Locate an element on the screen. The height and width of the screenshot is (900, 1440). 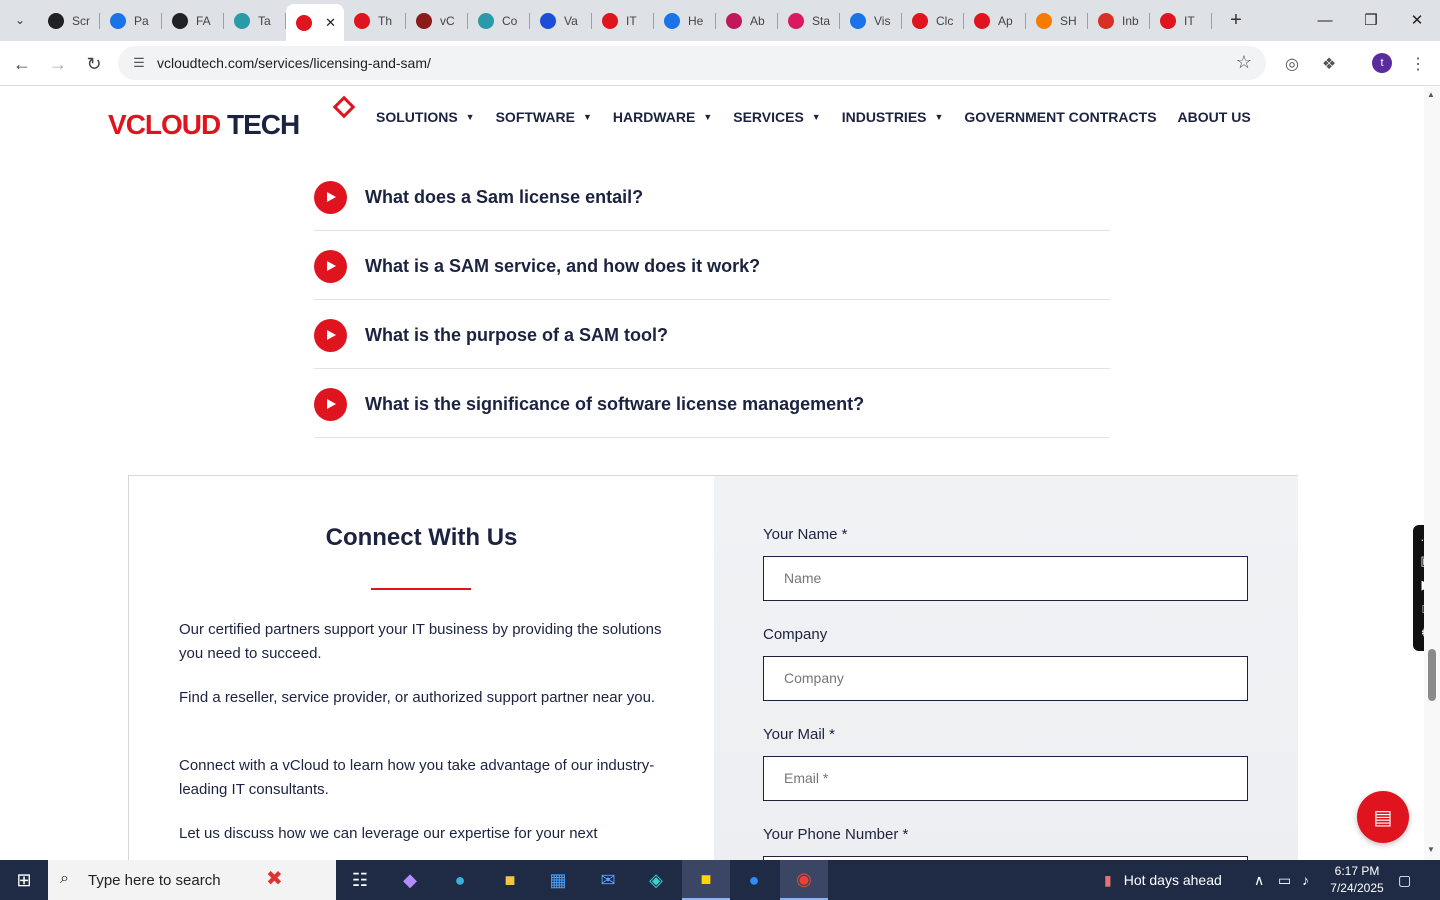
weather-widget: ▮ Hot days ahead is located at coordinates (1163, 880).